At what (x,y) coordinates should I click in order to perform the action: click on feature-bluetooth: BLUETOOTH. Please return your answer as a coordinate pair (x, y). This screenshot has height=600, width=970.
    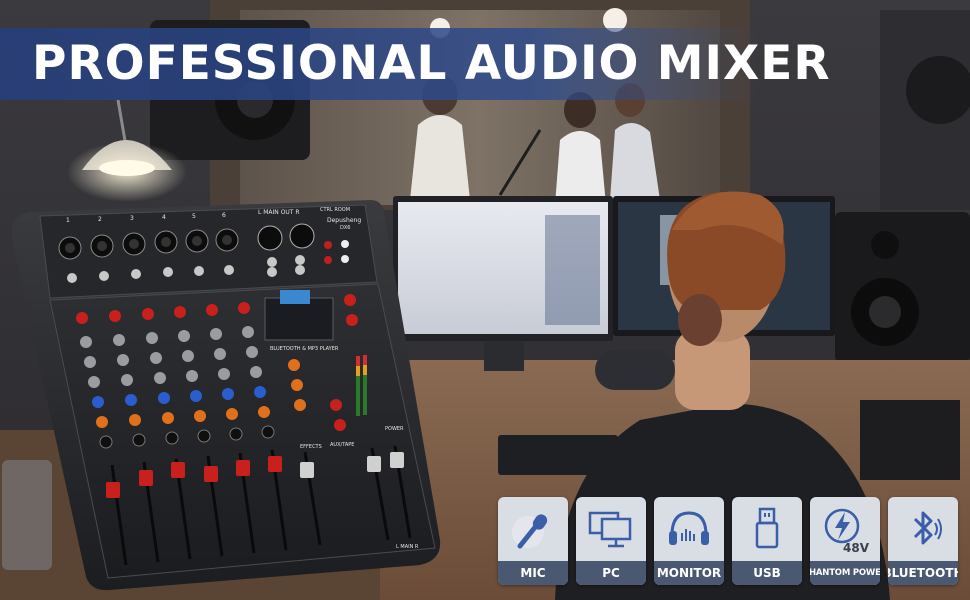
    Looking at the image, I should click on (923, 541).